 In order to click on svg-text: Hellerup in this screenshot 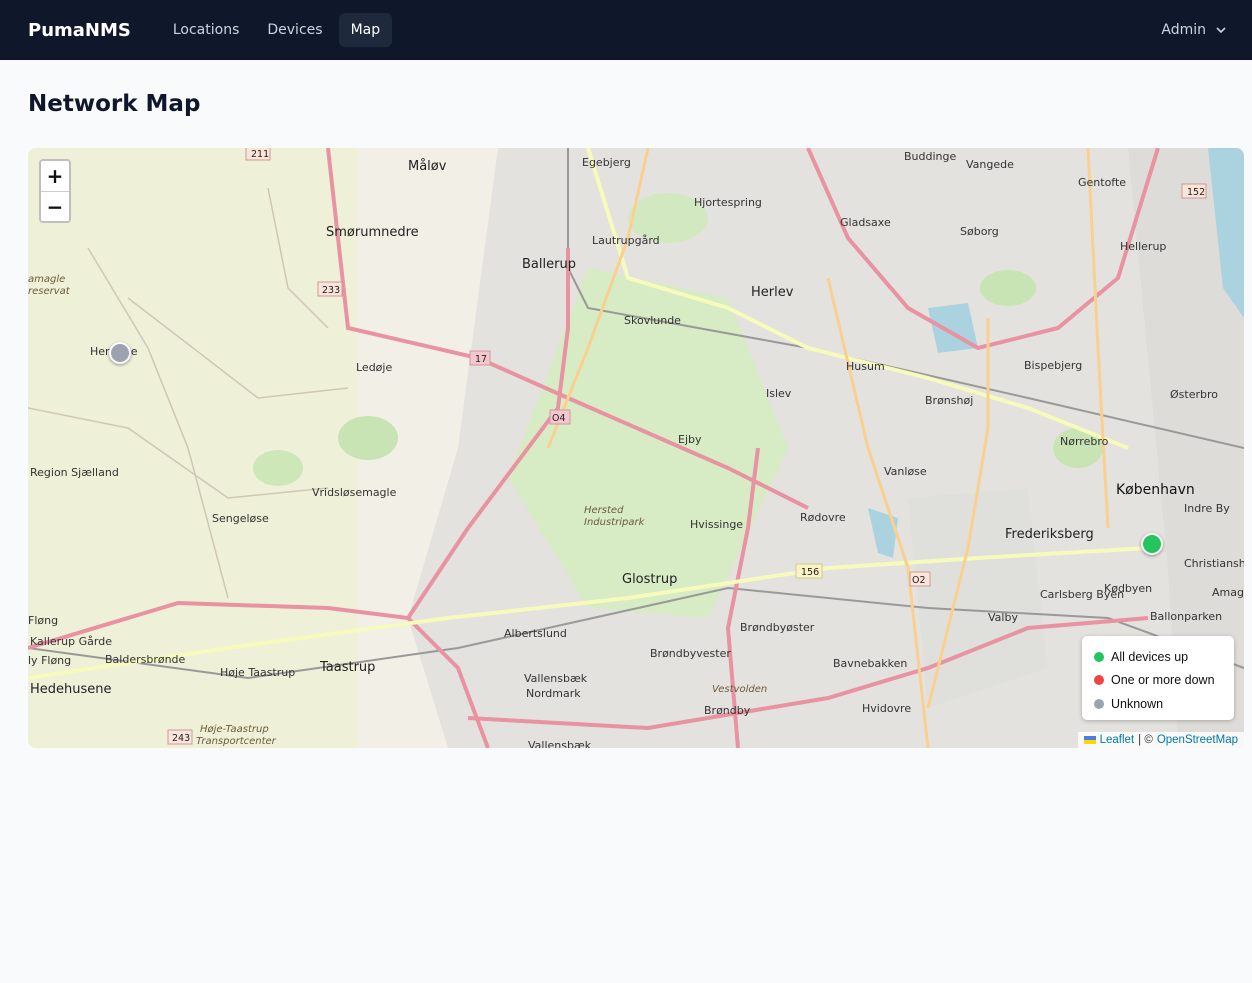, I will do `click(1143, 246)`.